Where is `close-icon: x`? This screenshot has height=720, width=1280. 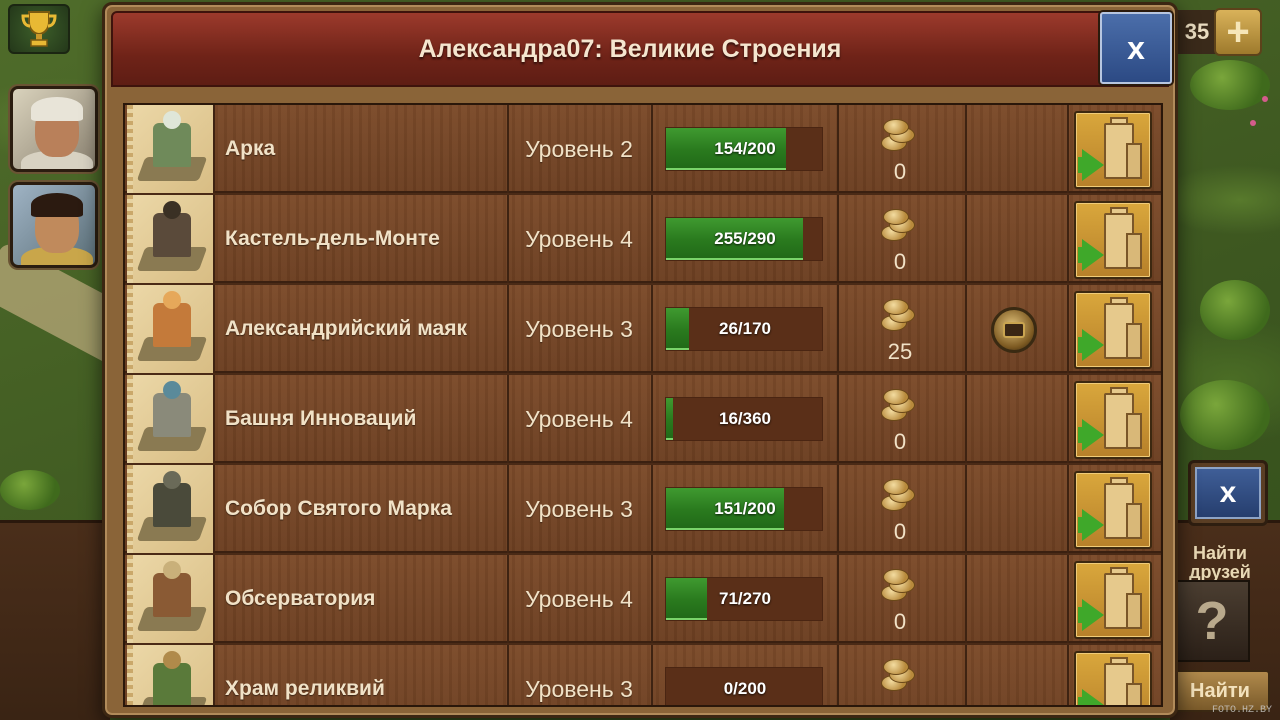 close-icon: x is located at coordinates (1228, 493).